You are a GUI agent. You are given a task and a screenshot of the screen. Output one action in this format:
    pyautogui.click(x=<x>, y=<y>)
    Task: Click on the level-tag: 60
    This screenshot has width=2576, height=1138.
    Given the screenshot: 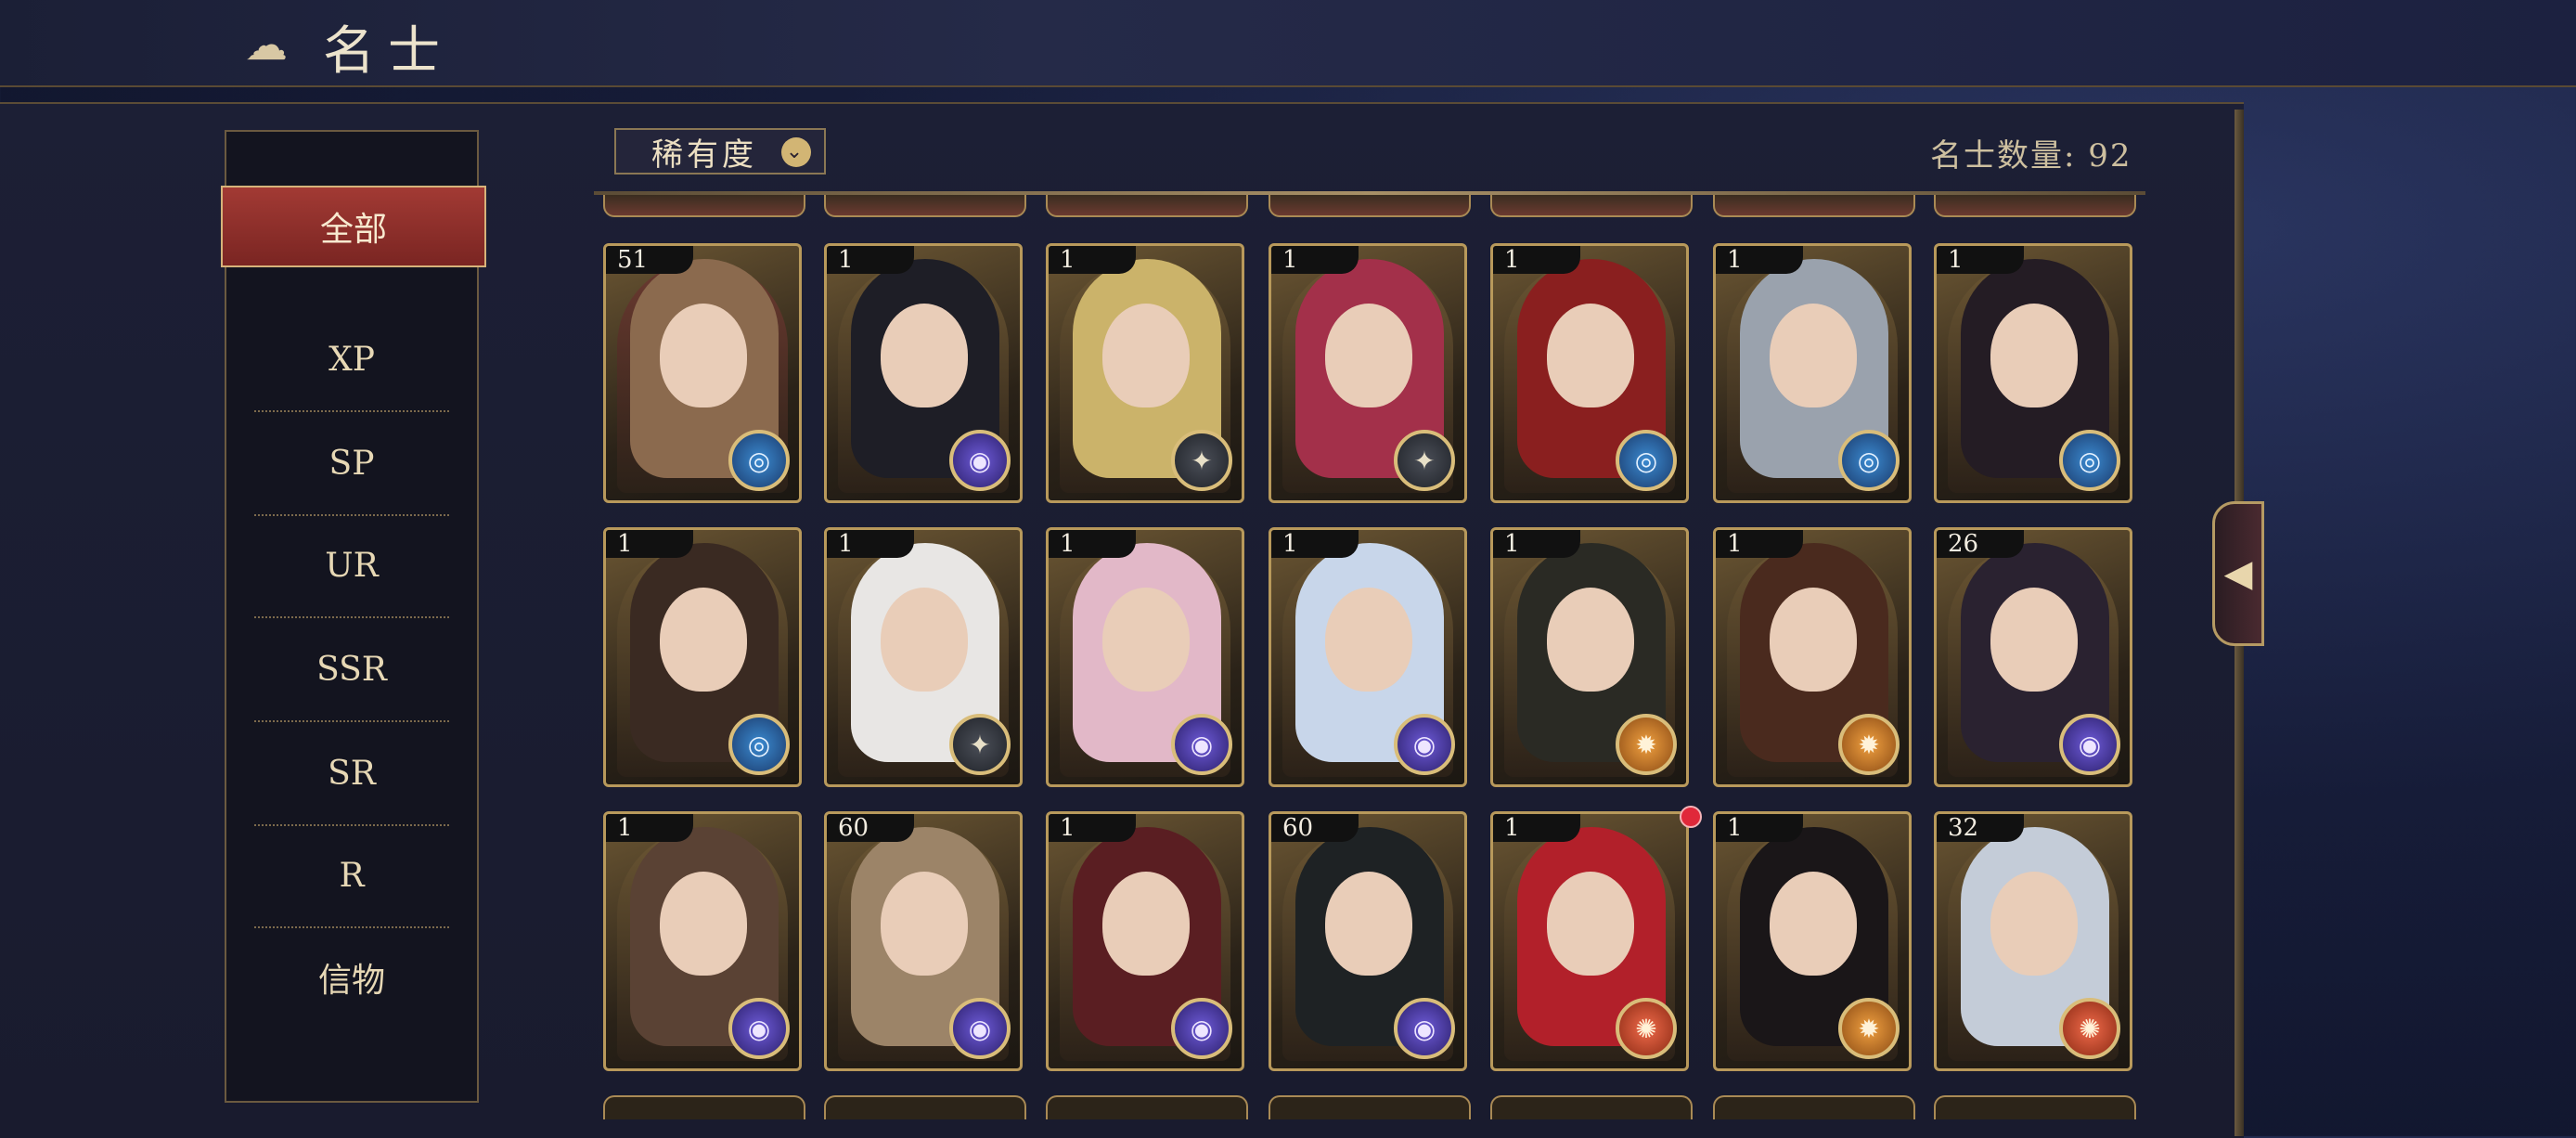 What is the action you would take?
    pyautogui.click(x=1315, y=828)
    